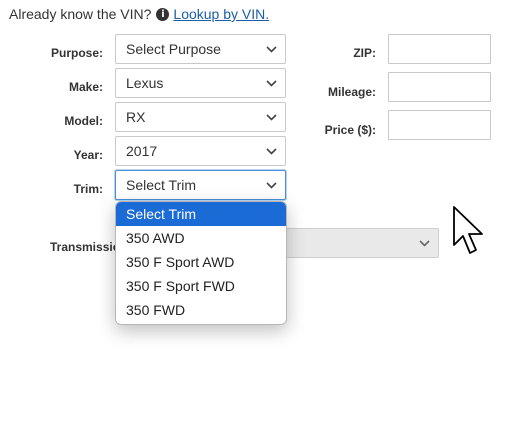 The width and height of the screenshot is (505, 435). What do you see at coordinates (439, 49) in the screenshot?
I see `zip-input` at bounding box center [439, 49].